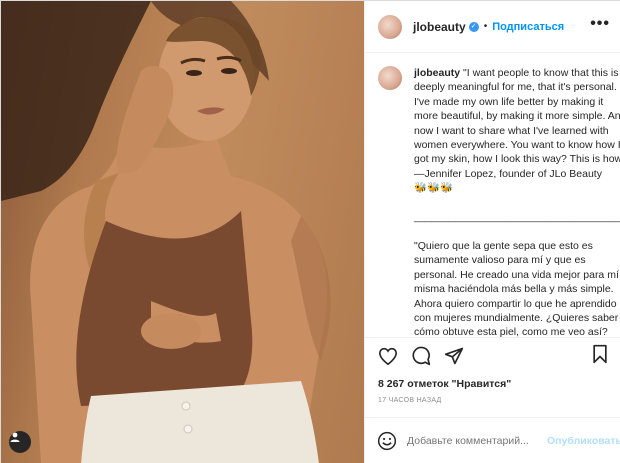 The height and width of the screenshot is (463, 620). I want to click on action-bar, so click(492, 355).